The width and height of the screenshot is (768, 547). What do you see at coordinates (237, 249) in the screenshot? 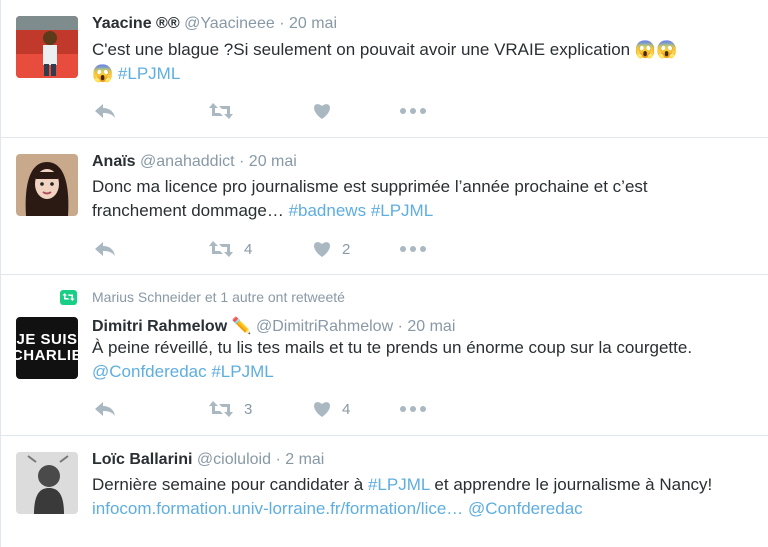
I see `retweet-button: 4` at bounding box center [237, 249].